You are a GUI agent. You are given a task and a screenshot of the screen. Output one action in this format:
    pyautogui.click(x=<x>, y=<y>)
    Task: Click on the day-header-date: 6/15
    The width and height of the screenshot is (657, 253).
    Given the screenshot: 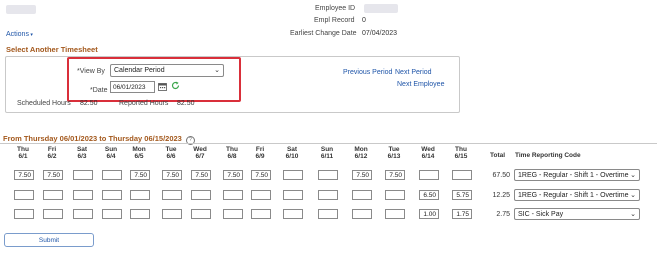 What is the action you would take?
    pyautogui.click(x=461, y=156)
    